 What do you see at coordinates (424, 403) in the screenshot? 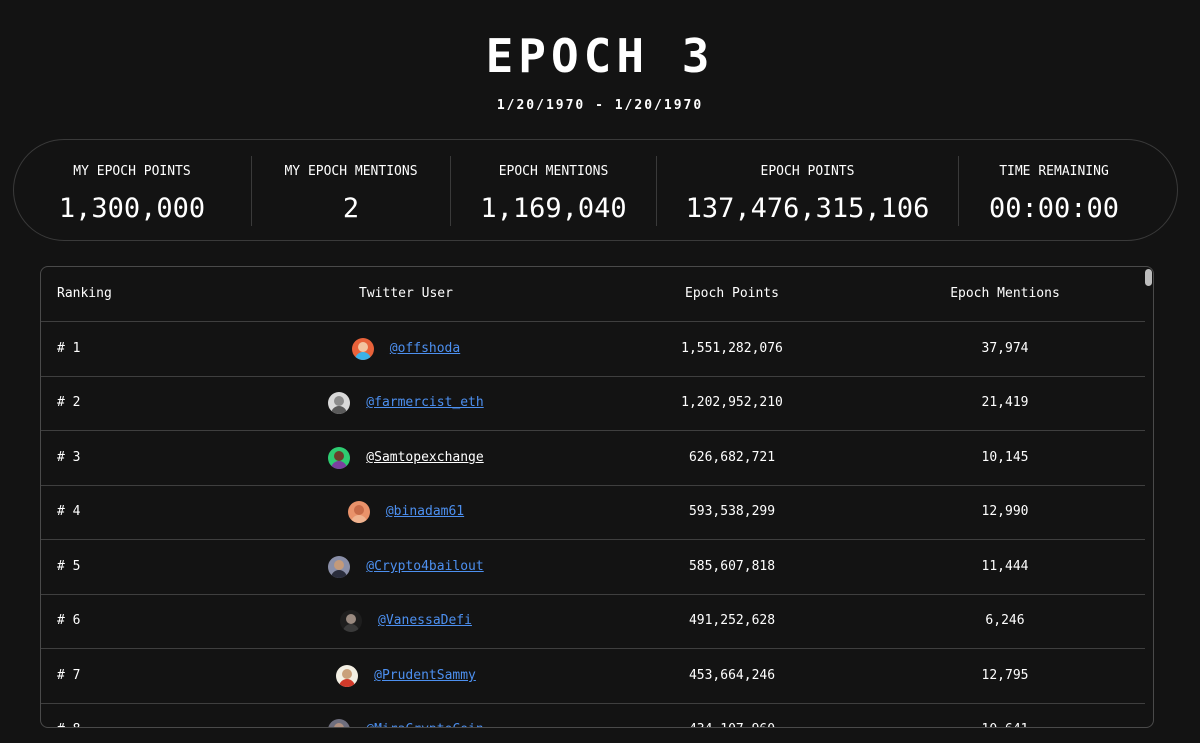
I see `twitter-handle-link: @farmercist_eth` at bounding box center [424, 403].